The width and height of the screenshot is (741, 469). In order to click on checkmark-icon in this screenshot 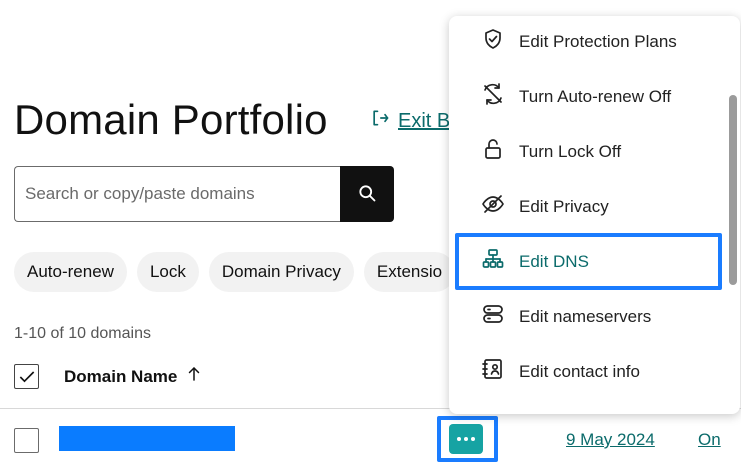, I will do `click(26, 376)`.